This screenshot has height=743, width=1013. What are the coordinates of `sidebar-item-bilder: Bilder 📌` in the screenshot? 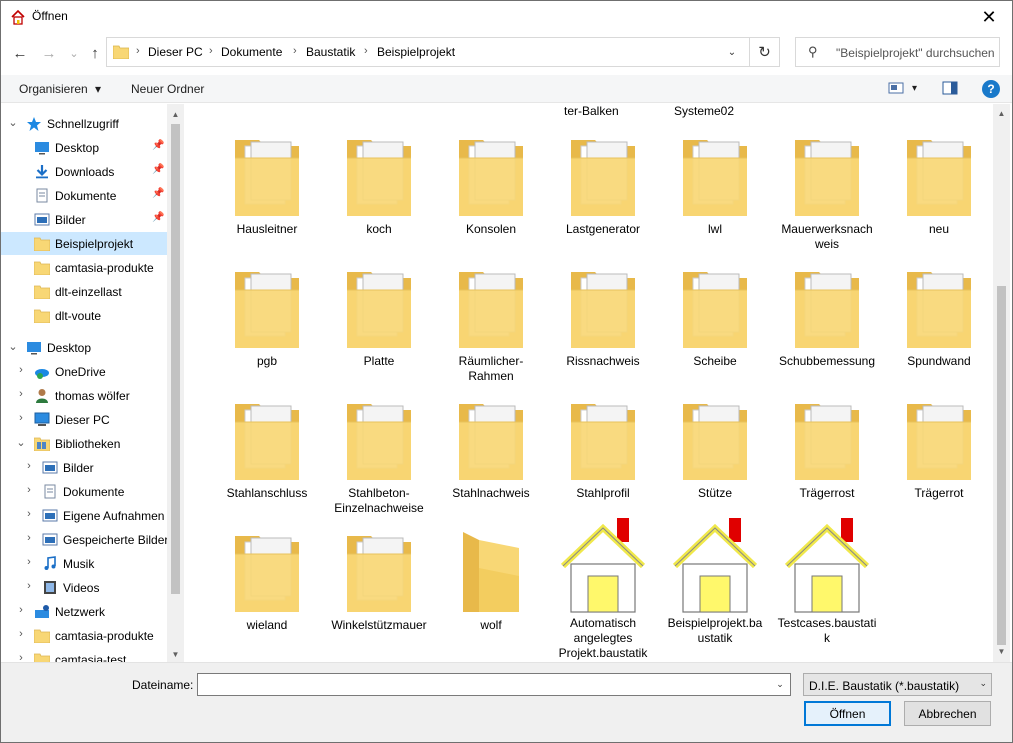 It's located at (84, 219).